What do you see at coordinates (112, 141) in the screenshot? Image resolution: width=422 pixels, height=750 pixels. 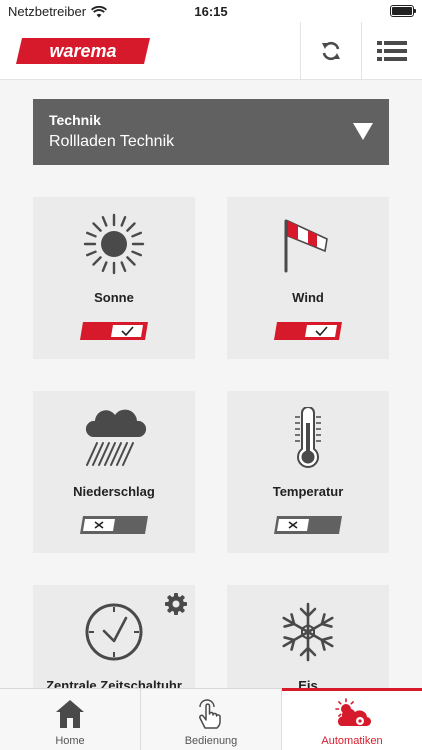 I see `selector-value: Rollladen Technik` at bounding box center [112, 141].